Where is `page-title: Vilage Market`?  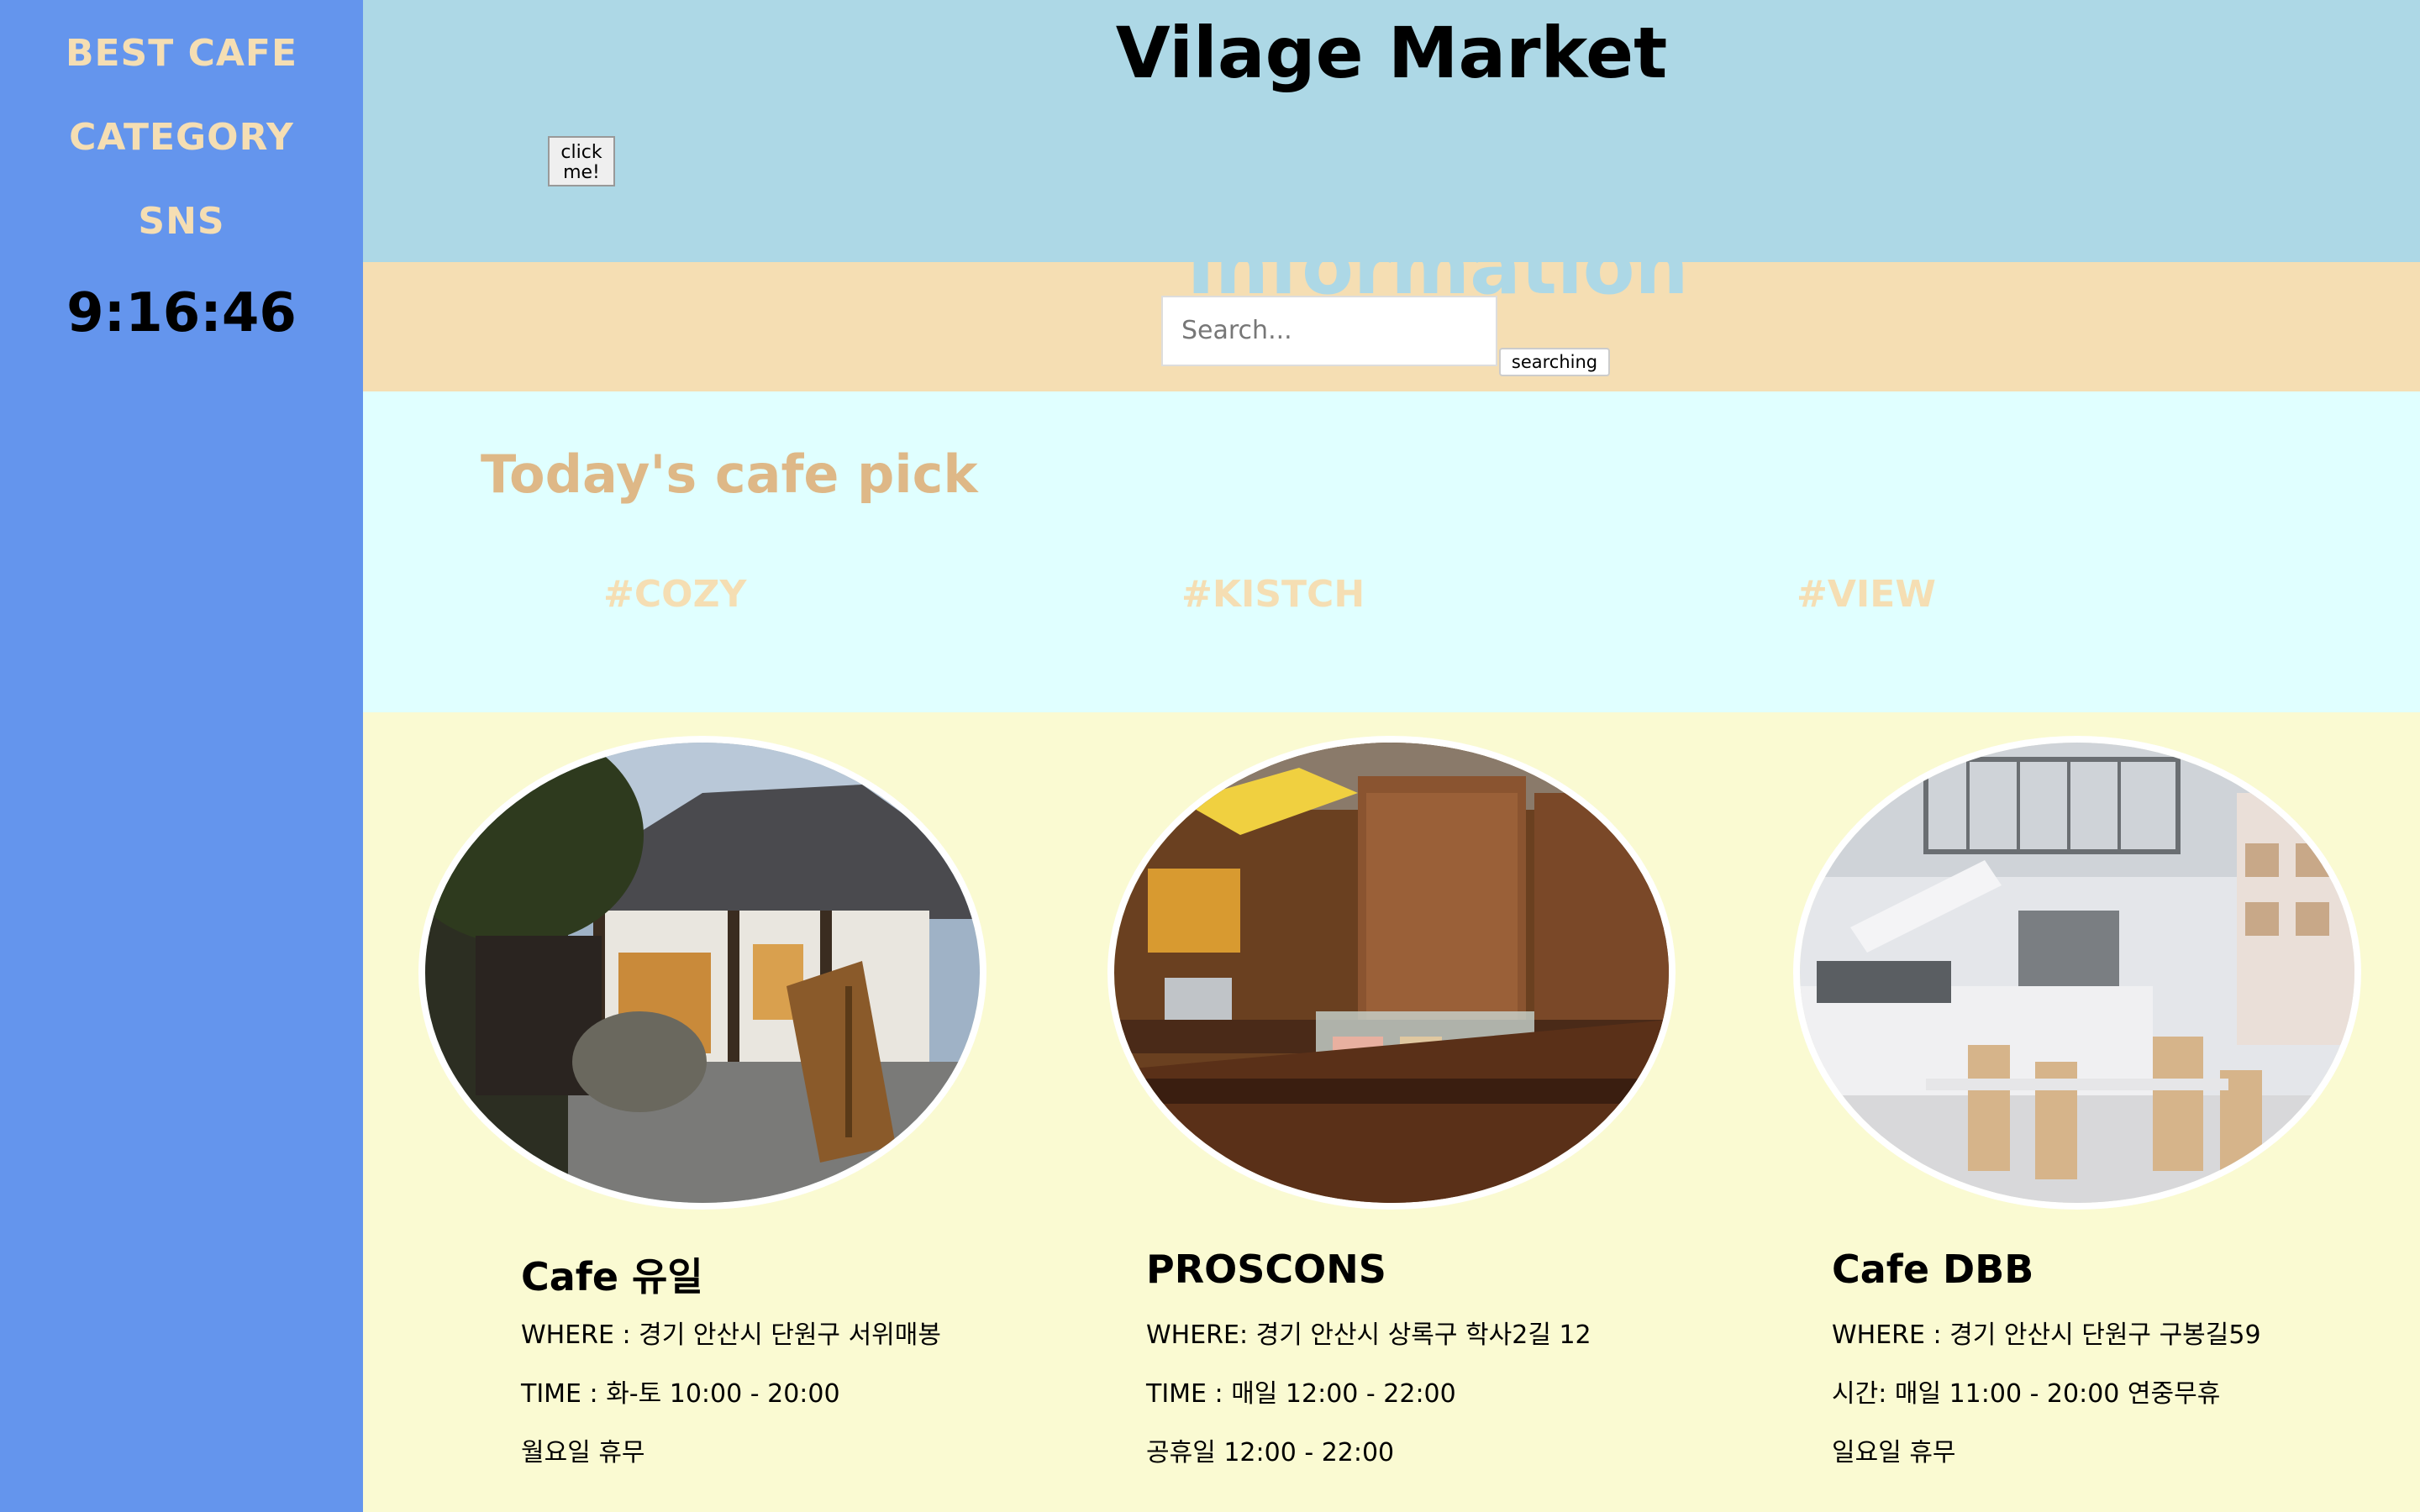 page-title: Vilage Market is located at coordinates (1391, 53).